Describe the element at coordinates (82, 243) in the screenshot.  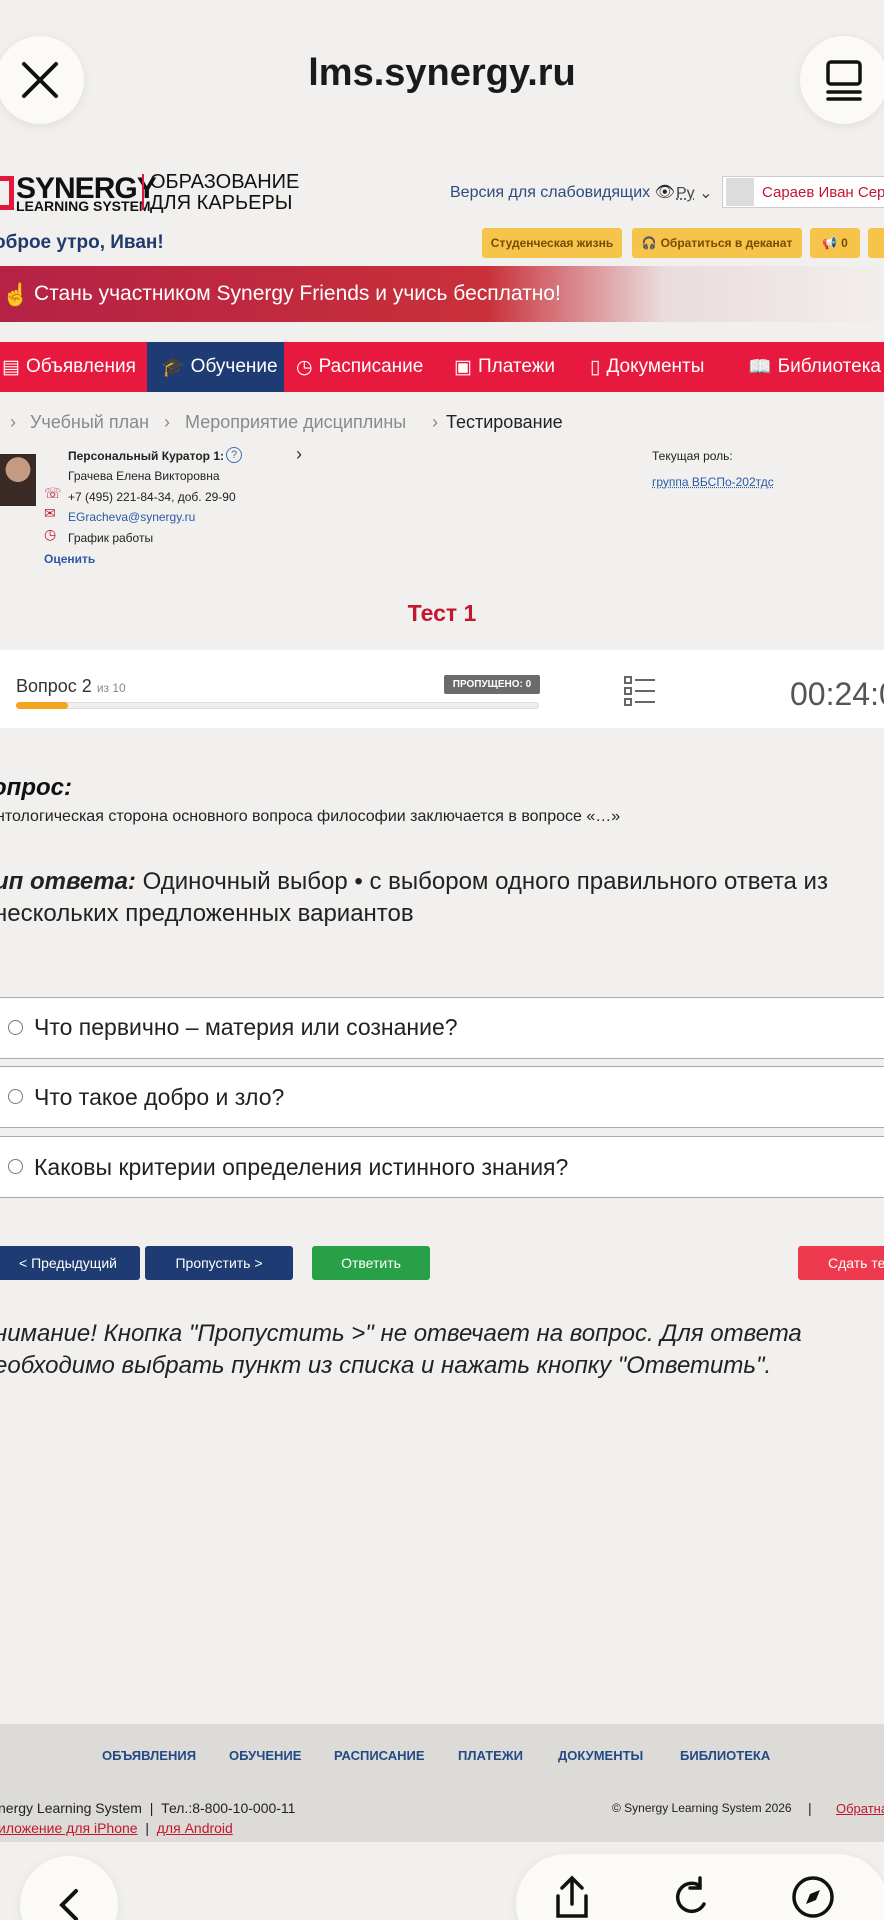
I see `greeting: оброе утро, Иван!` at that location.